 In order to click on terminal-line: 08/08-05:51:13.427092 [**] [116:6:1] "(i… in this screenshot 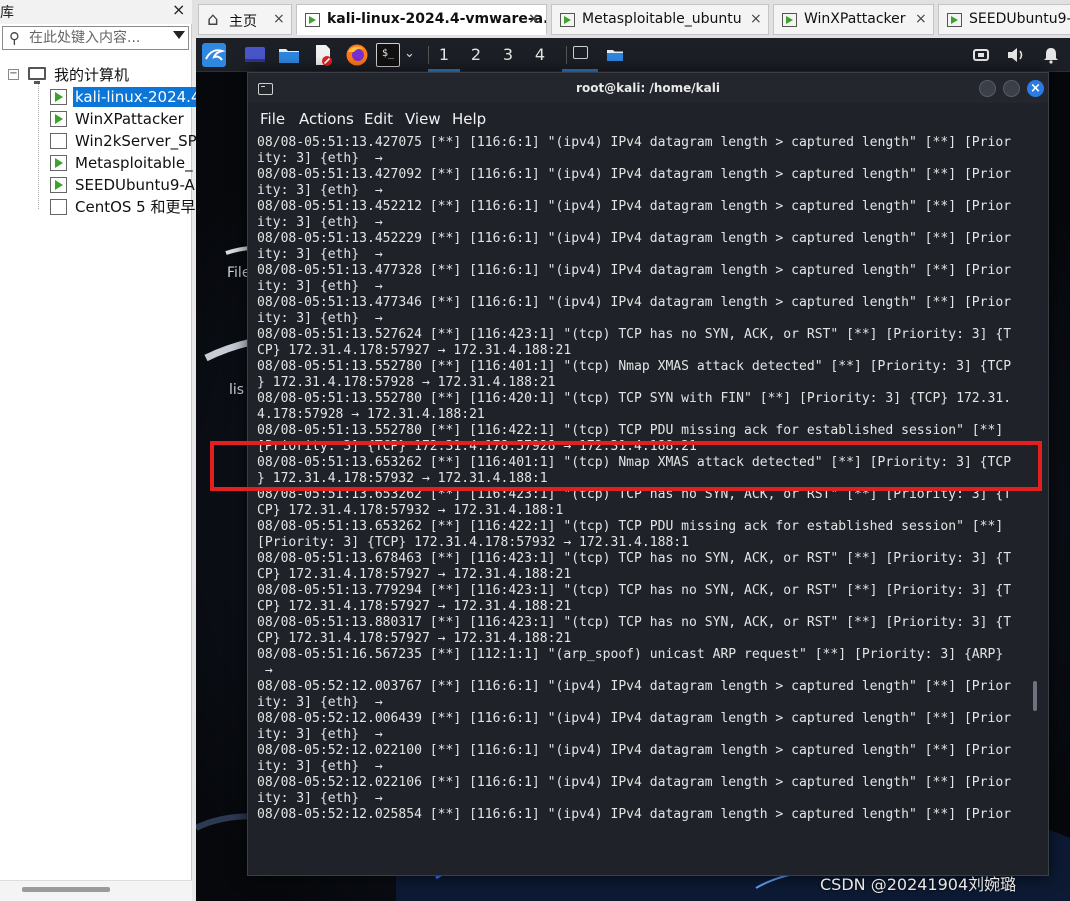, I will do `click(634, 174)`.